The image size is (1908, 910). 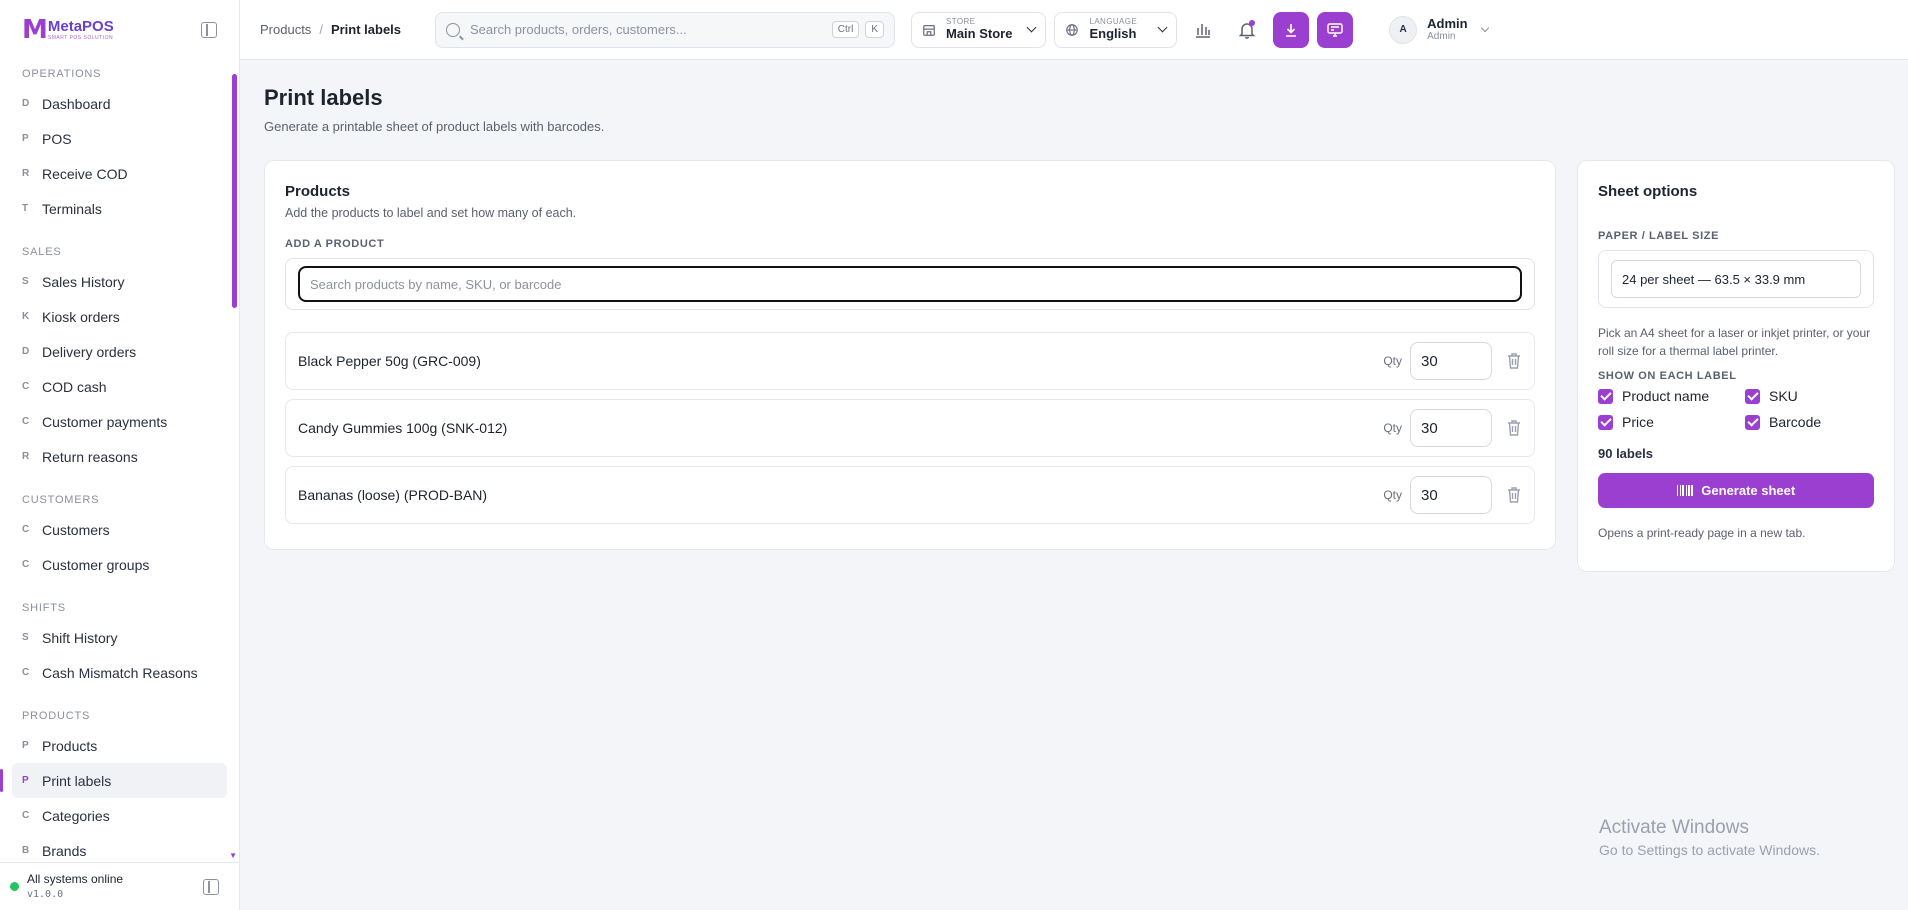 I want to click on paper-size-box: 24 per sheet — 63.5 × 33.9 mm, so click(x=1736, y=279).